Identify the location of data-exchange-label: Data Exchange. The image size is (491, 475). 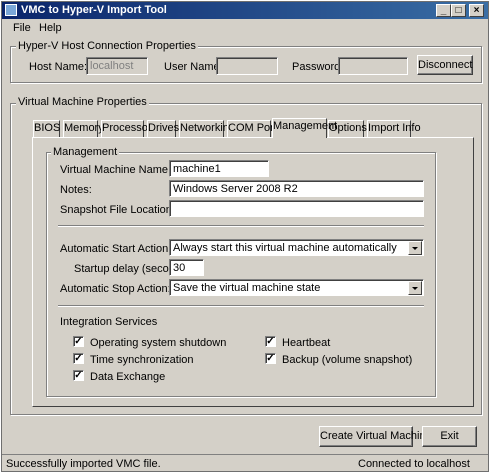
(128, 377).